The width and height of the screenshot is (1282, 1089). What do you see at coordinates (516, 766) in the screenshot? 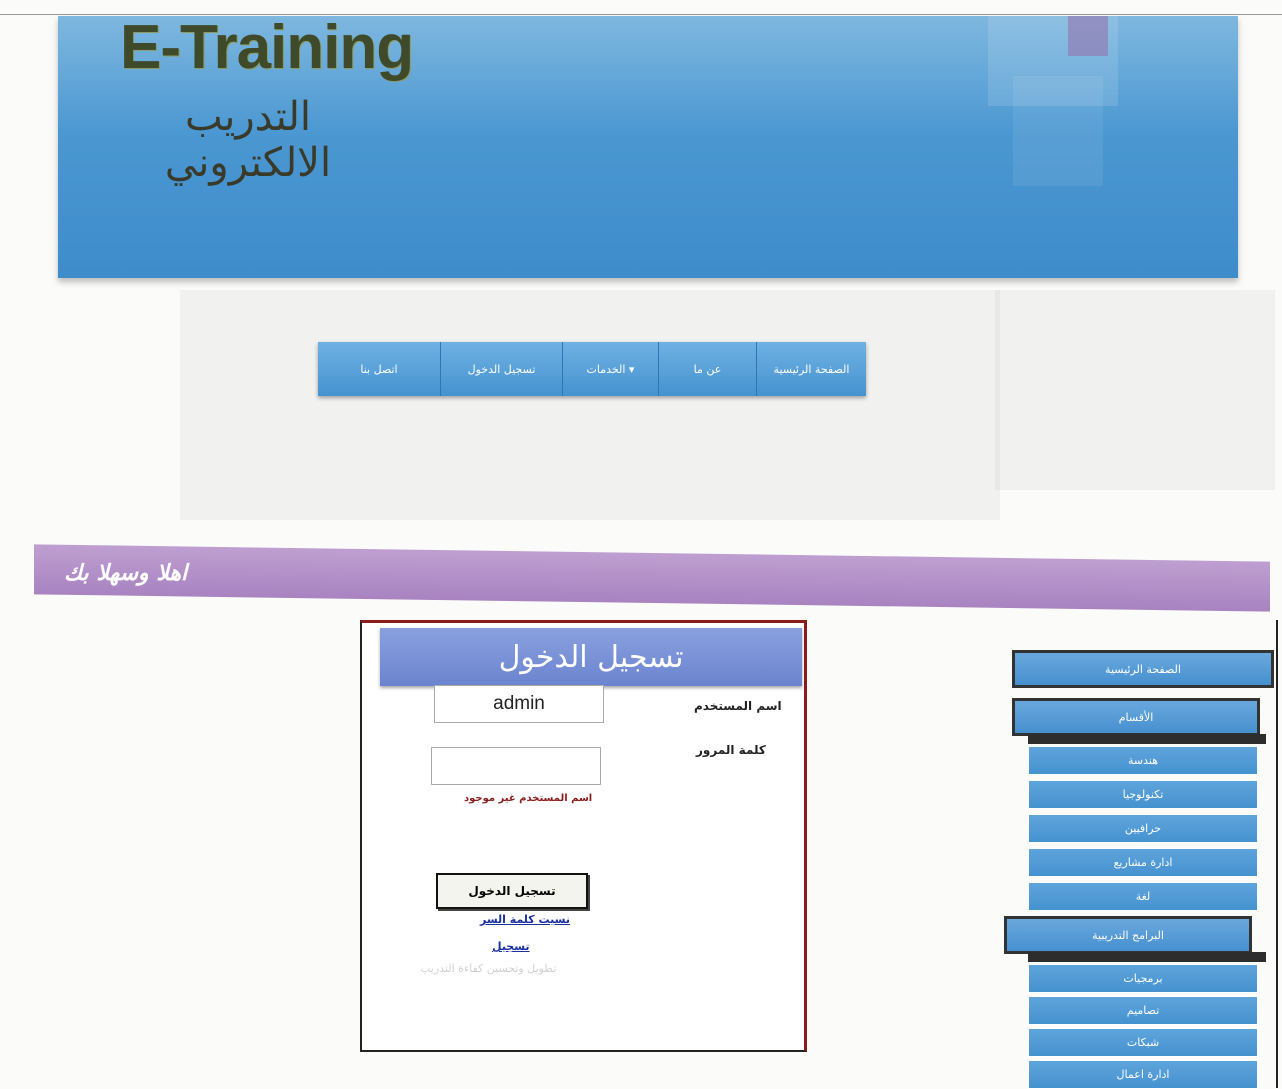
I see `password-input` at bounding box center [516, 766].